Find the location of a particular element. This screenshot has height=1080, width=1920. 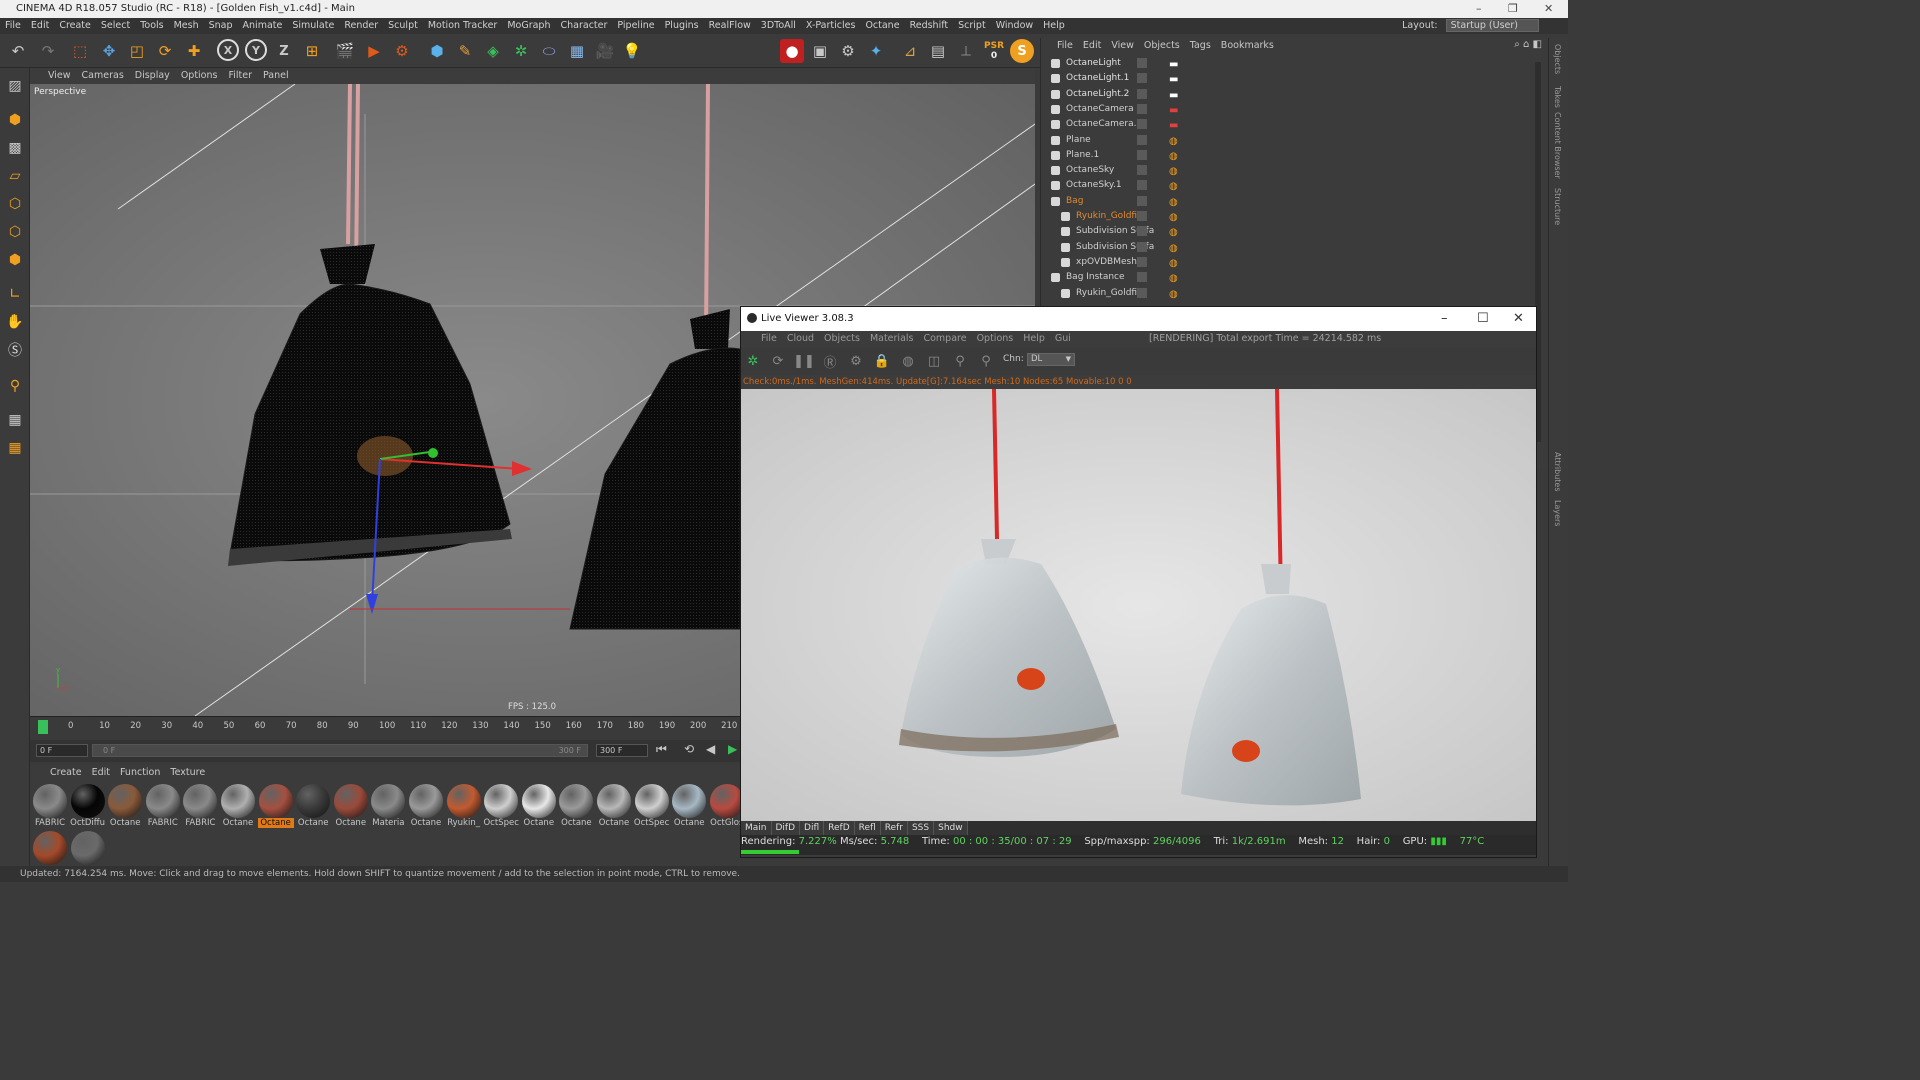

edges-mode-icon: ⬡ is located at coordinates (15, 232).